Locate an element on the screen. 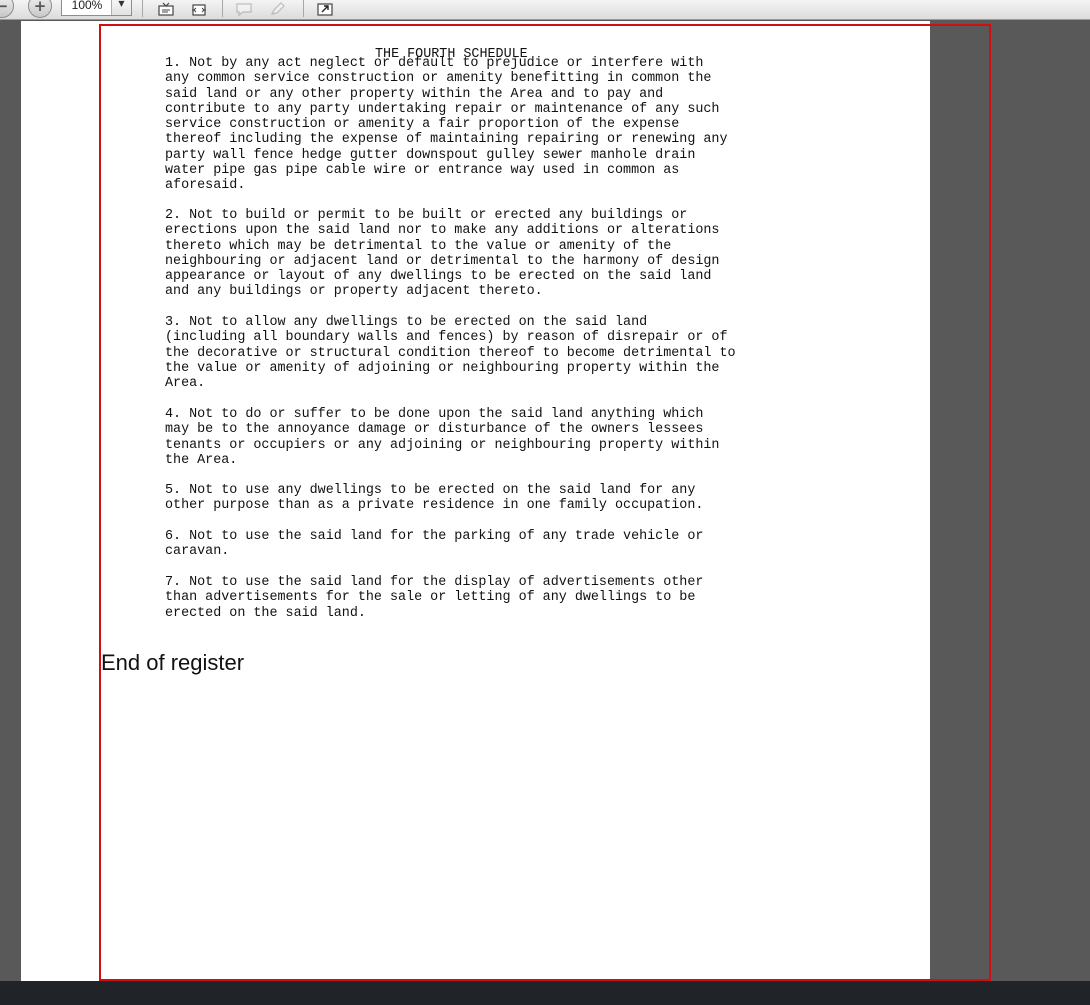 The height and width of the screenshot is (1005, 1090). expand-button is located at coordinates (325, 8).